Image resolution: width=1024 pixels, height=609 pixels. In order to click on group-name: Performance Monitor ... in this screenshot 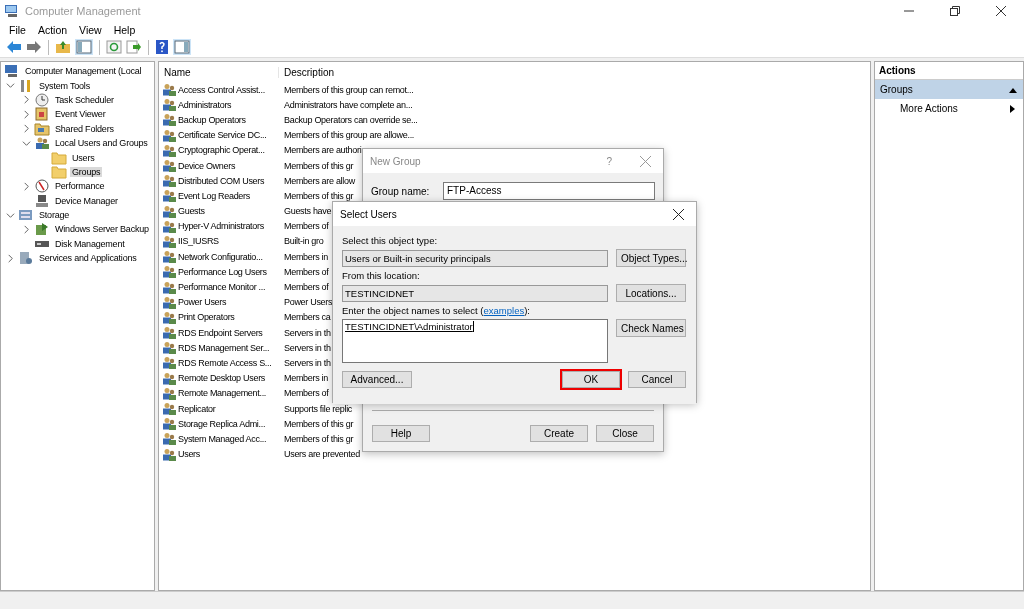, I will do `click(222, 287)`.